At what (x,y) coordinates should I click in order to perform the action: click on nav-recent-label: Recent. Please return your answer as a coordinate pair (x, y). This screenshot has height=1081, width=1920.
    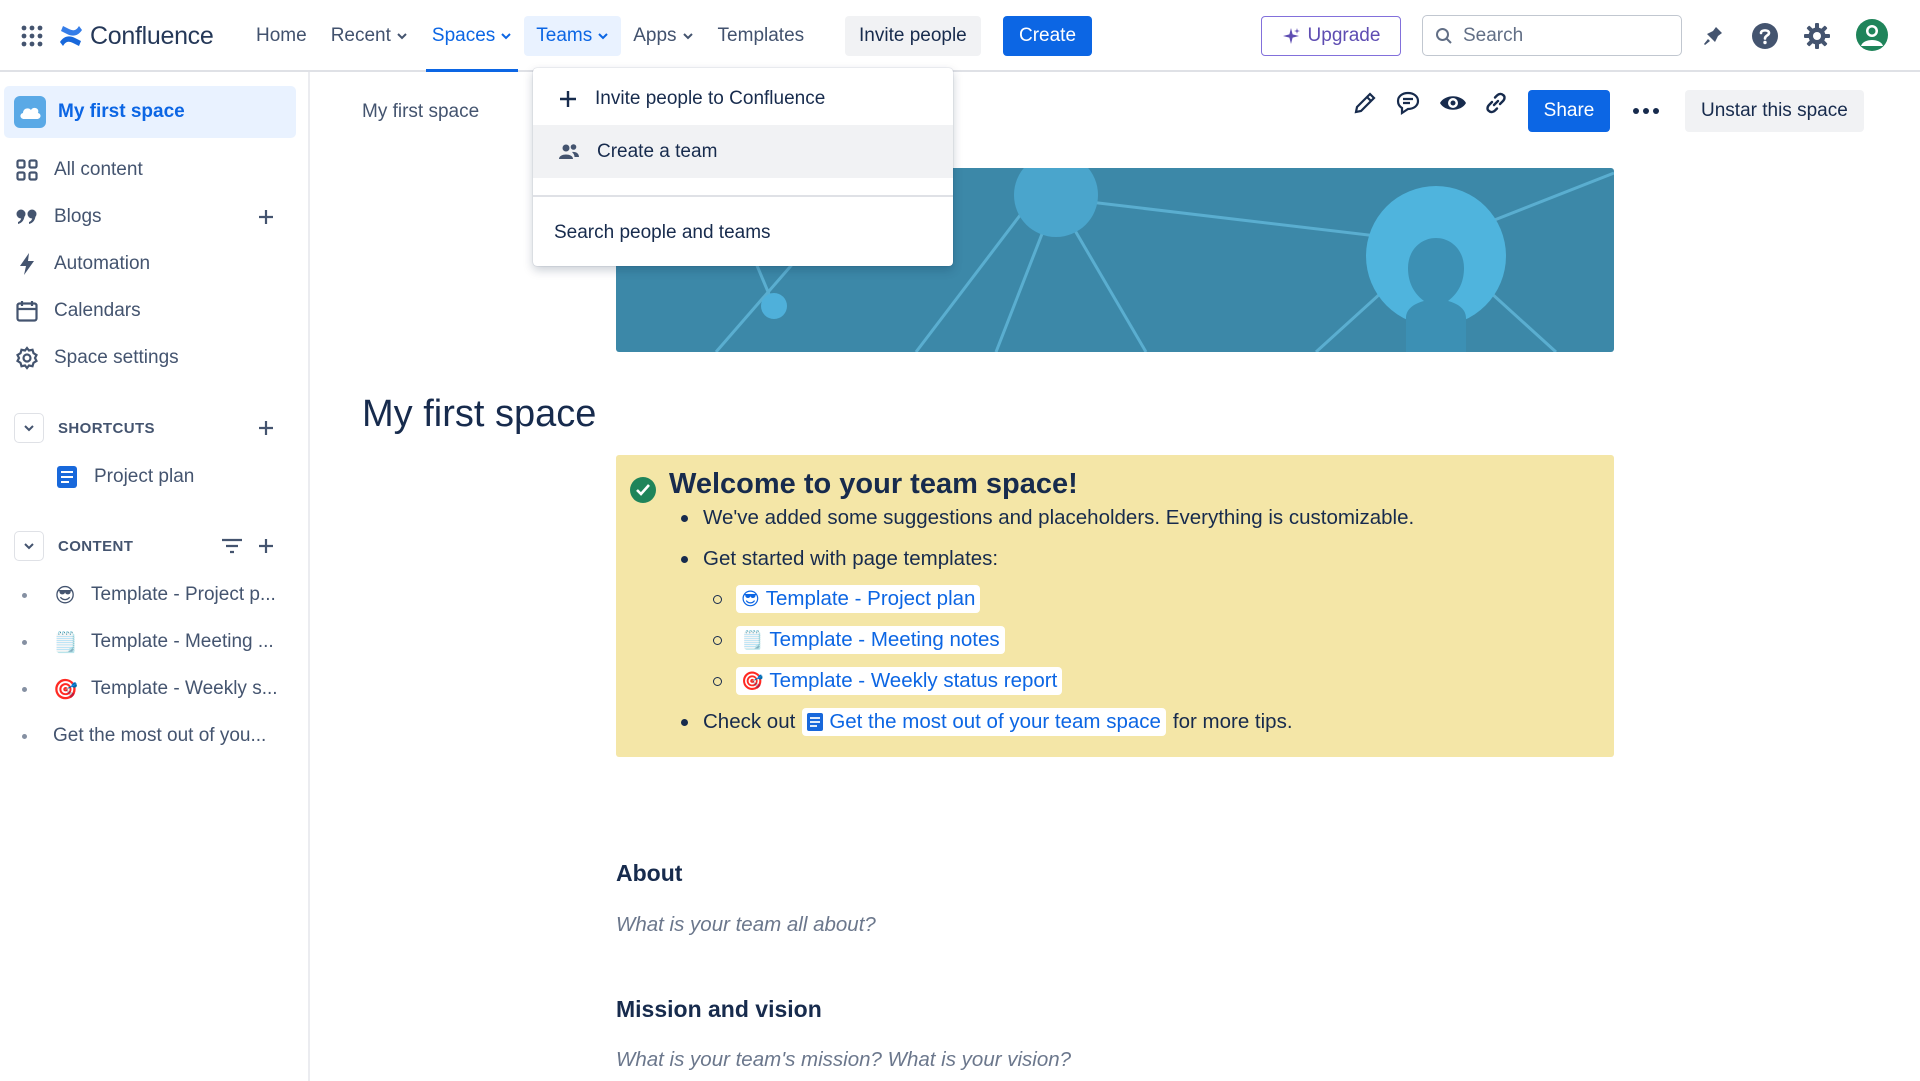
    Looking at the image, I should click on (360, 35).